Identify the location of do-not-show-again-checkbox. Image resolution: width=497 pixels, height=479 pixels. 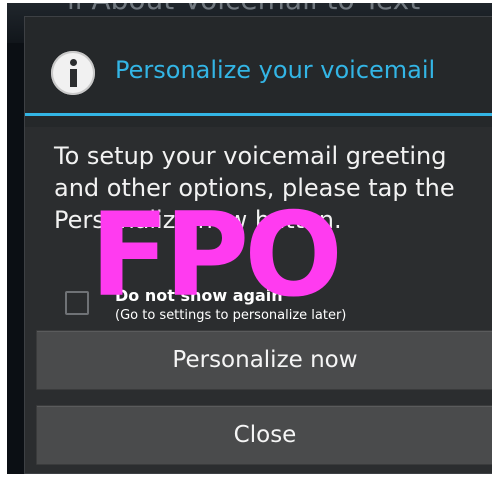
(77, 303).